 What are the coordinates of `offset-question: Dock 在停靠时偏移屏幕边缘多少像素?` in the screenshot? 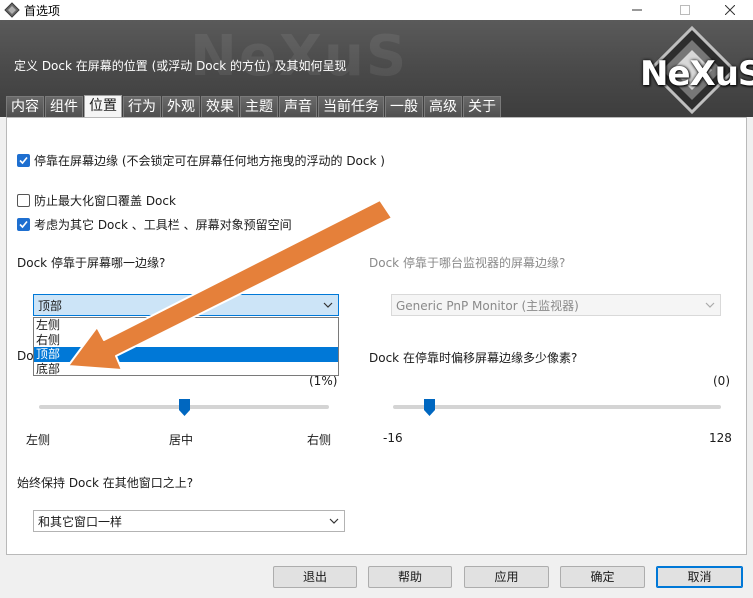 It's located at (473, 358).